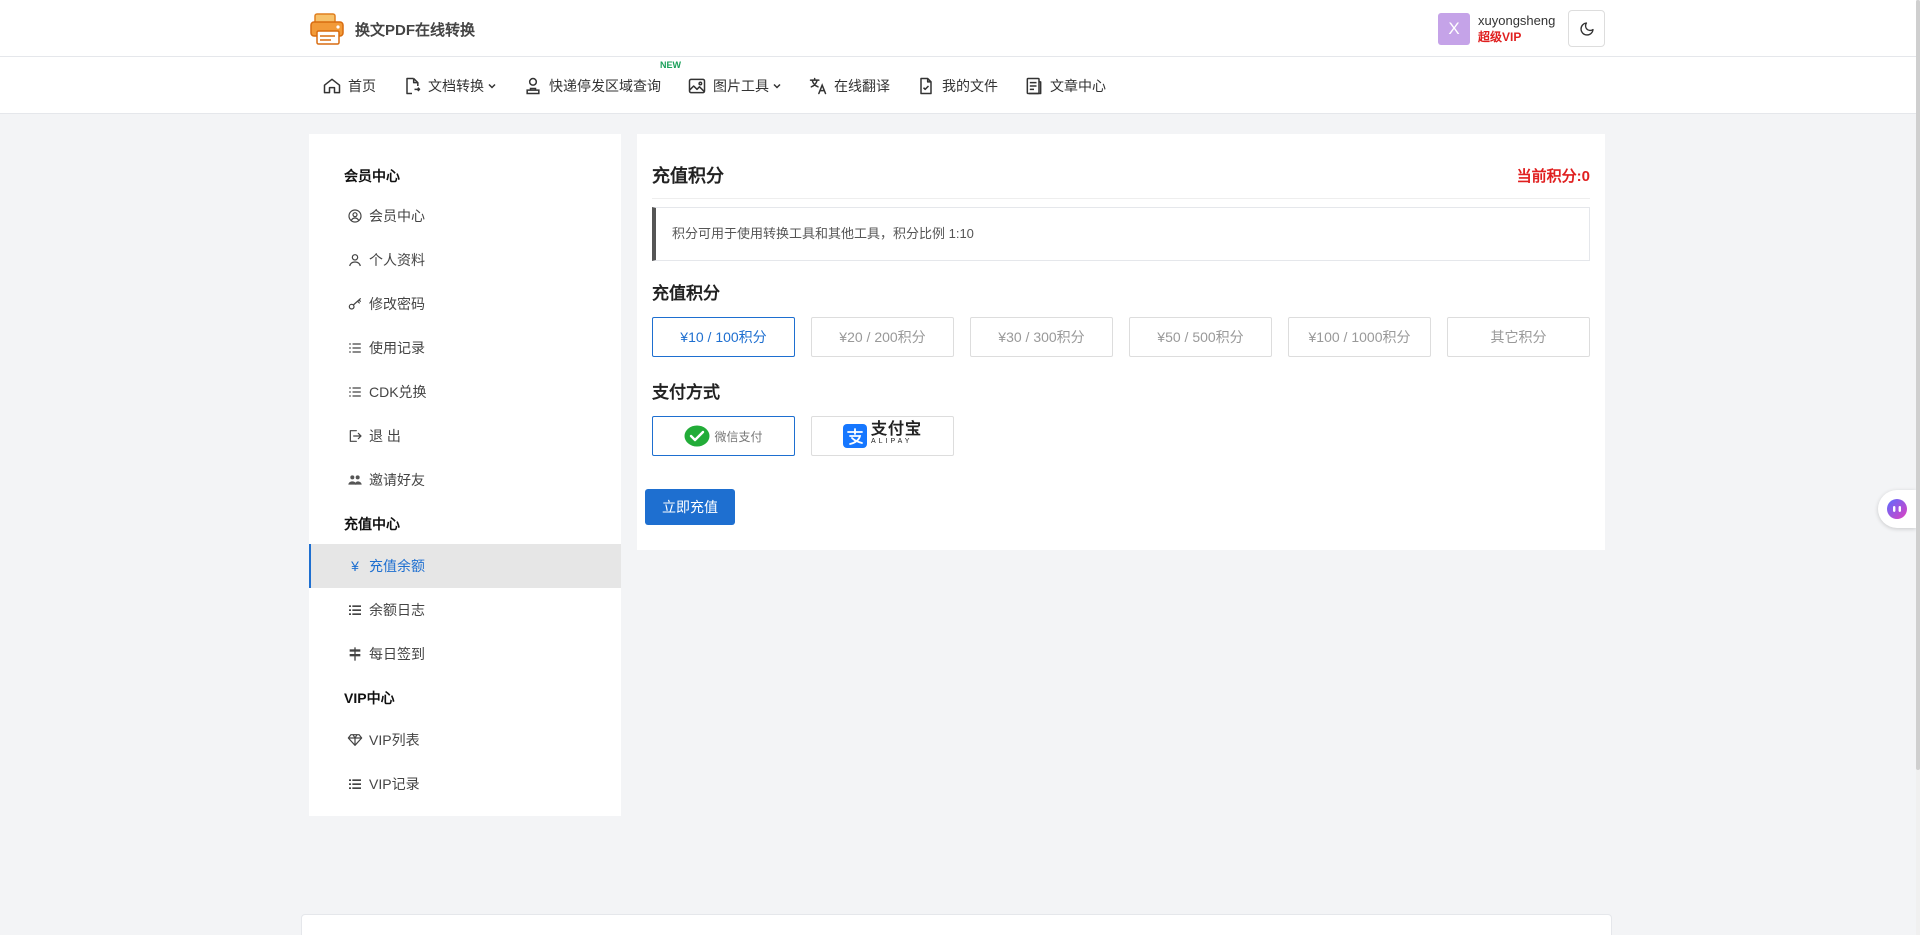  I want to click on alipay-label: 支付宝, so click(896, 429).